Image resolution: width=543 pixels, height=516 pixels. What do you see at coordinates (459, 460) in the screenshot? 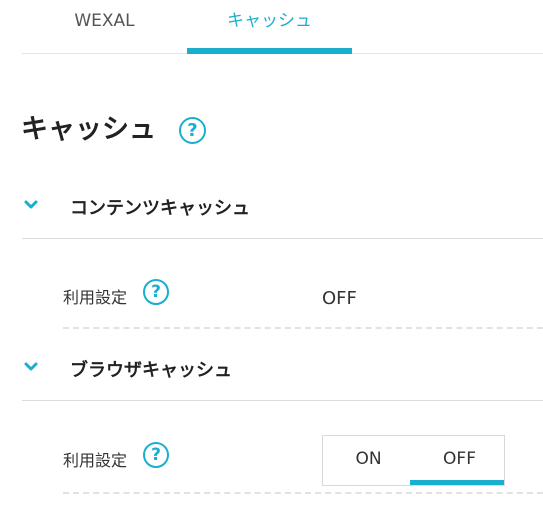
I see `toggle-off-option: OFF` at bounding box center [459, 460].